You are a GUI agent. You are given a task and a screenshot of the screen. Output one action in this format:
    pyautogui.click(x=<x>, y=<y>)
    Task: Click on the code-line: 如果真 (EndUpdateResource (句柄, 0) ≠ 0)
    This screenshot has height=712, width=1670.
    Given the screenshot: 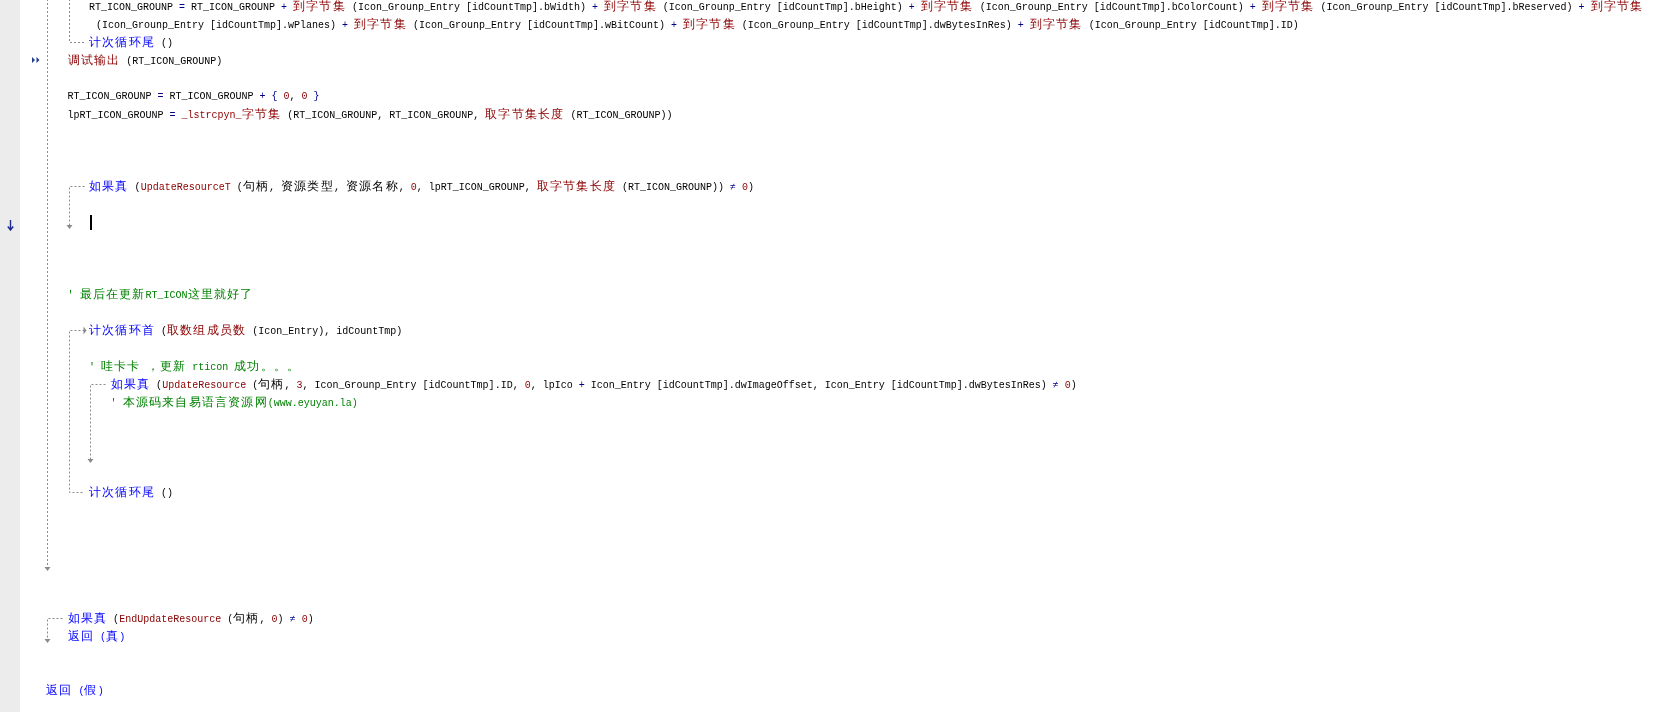 What is the action you would take?
    pyautogui.click(x=190, y=618)
    